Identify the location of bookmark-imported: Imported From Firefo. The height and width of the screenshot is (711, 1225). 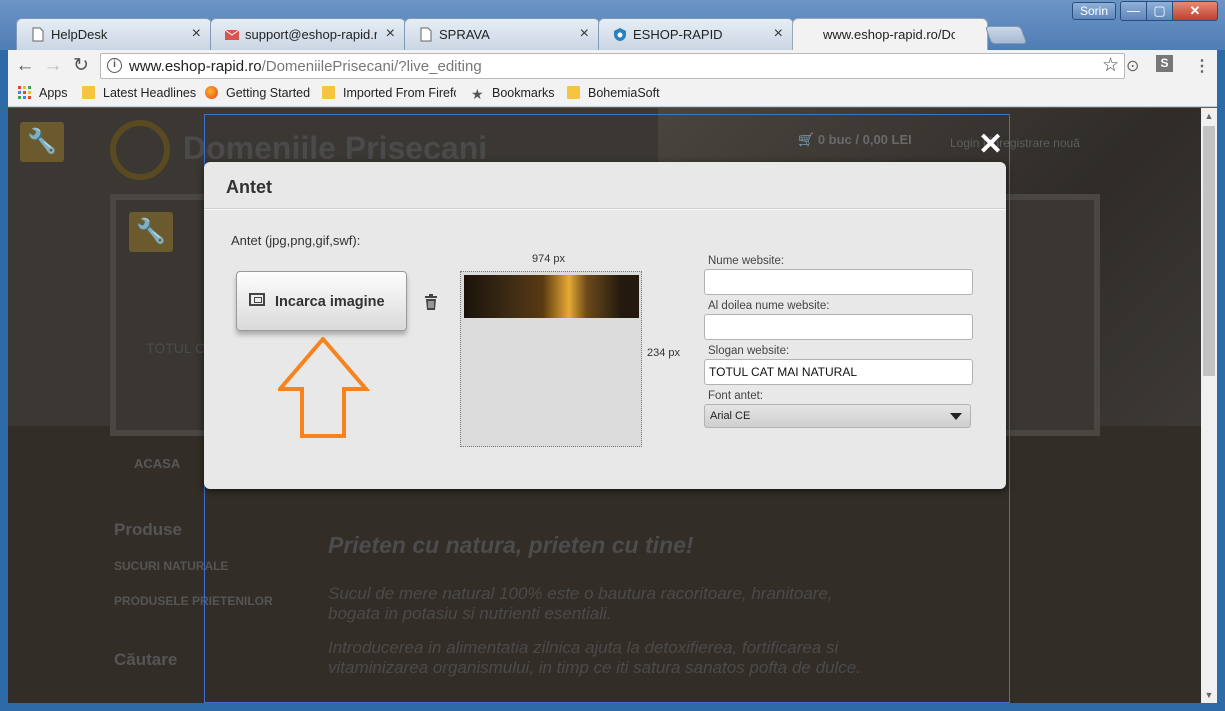
(389, 93).